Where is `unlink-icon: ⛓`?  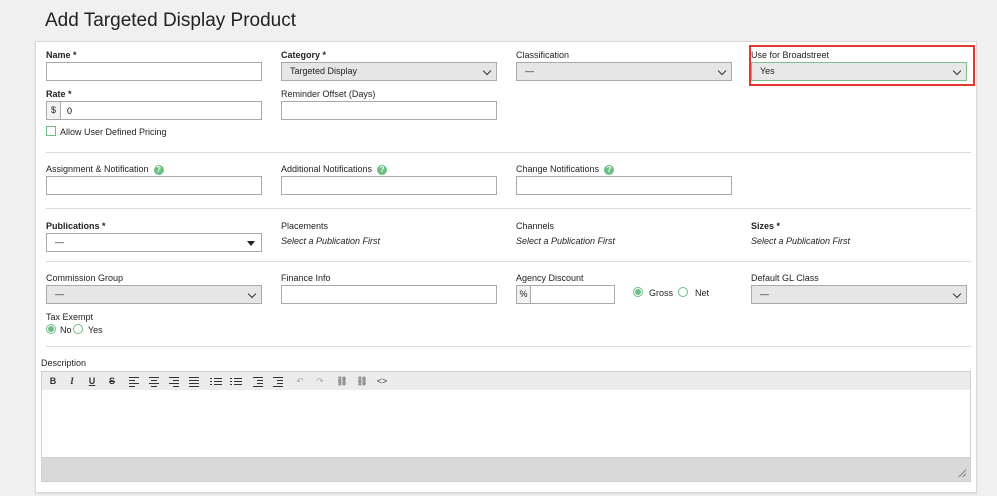 unlink-icon: ⛓ is located at coordinates (362, 381).